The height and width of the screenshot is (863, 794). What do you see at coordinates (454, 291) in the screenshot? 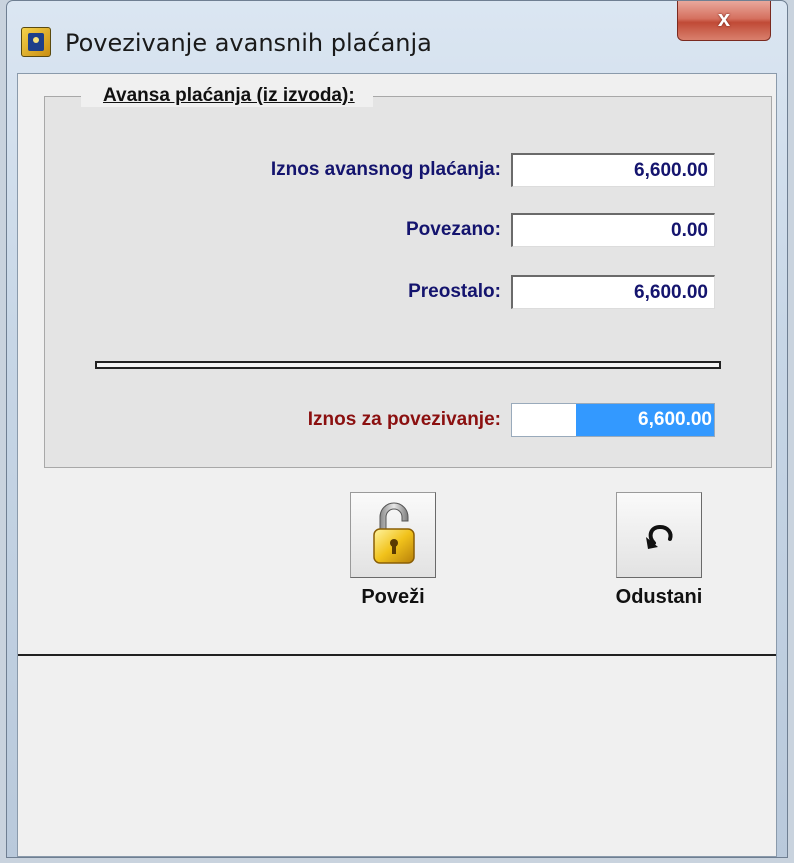
I see `remaining-label: Preostalo:` at bounding box center [454, 291].